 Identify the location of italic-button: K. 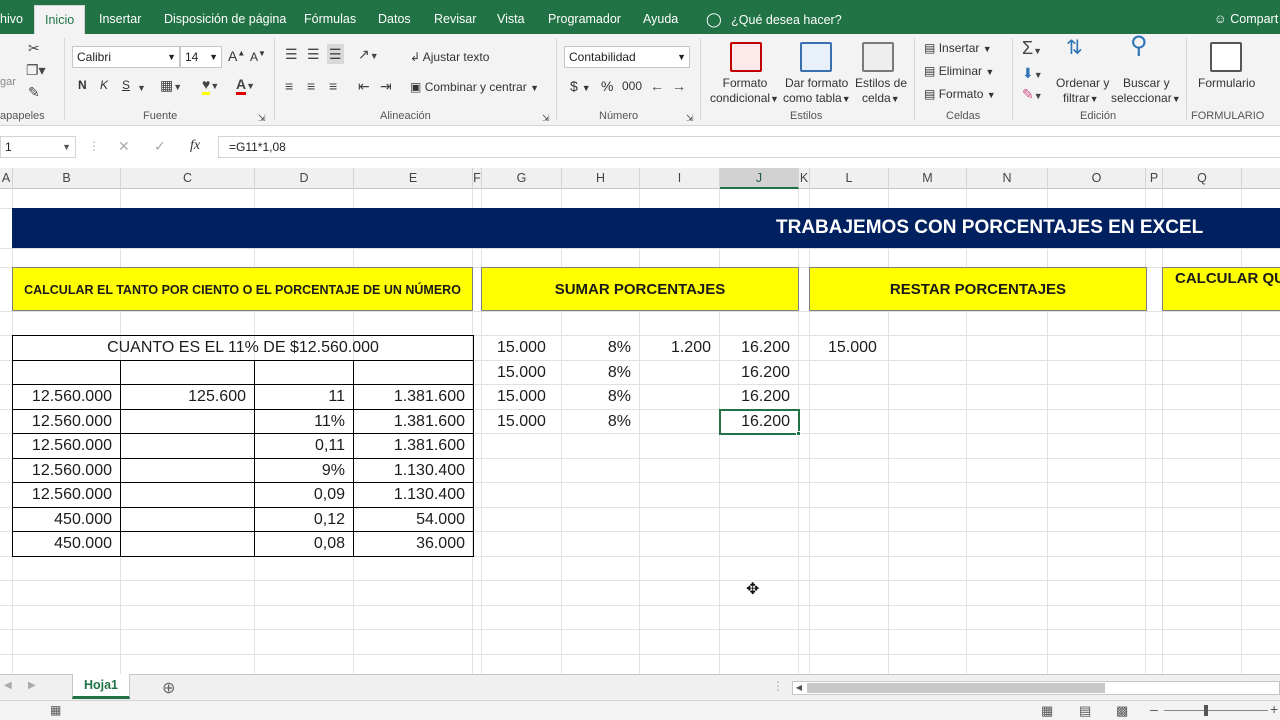
(104, 85).